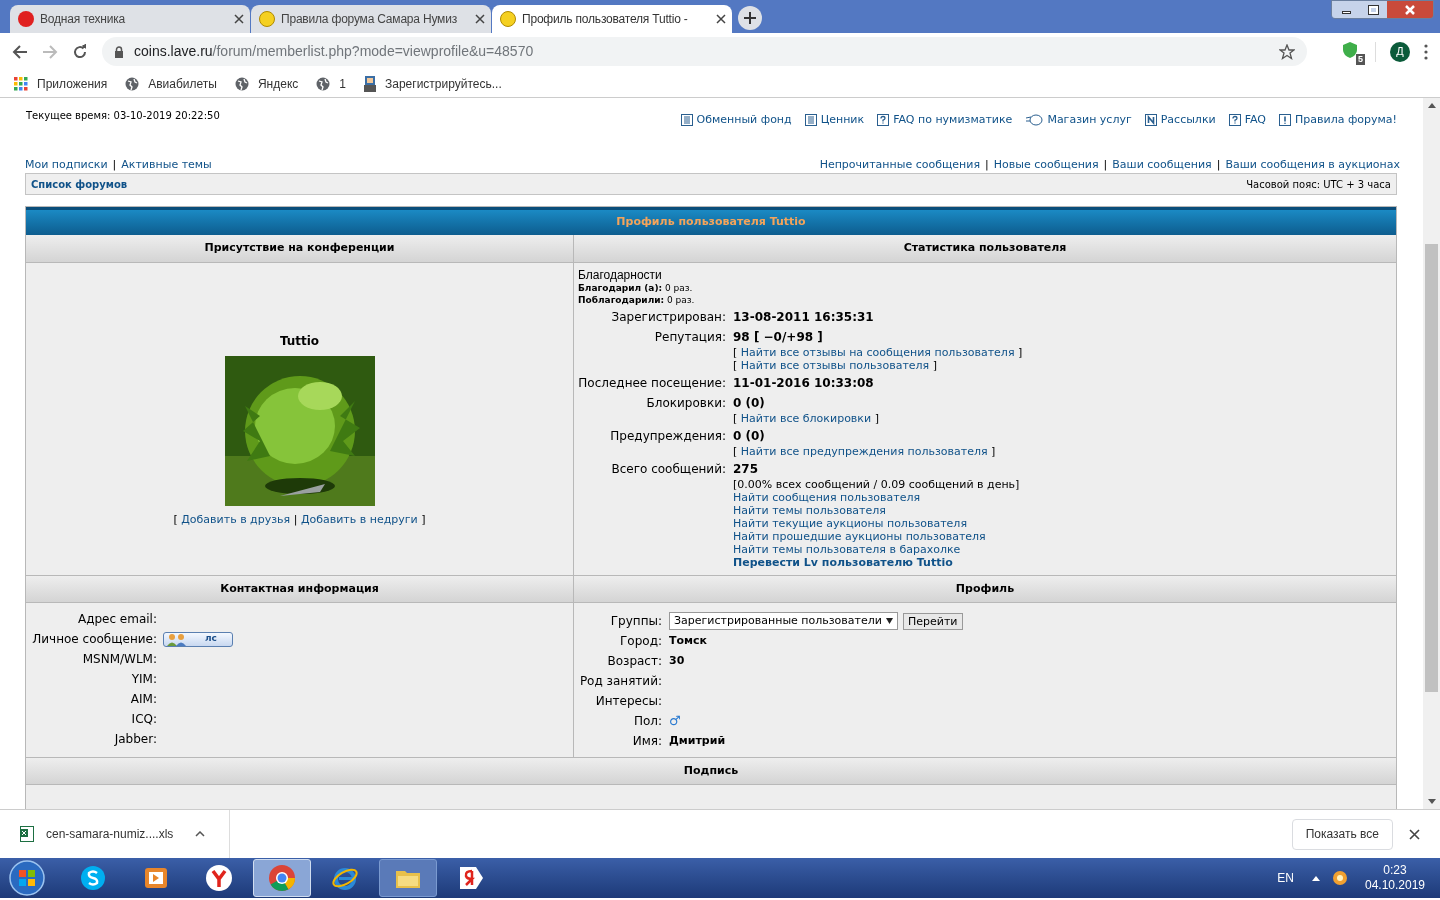 Image resolution: width=1440 pixels, height=900 pixels. What do you see at coordinates (1287, 51) in the screenshot?
I see `star-icon` at bounding box center [1287, 51].